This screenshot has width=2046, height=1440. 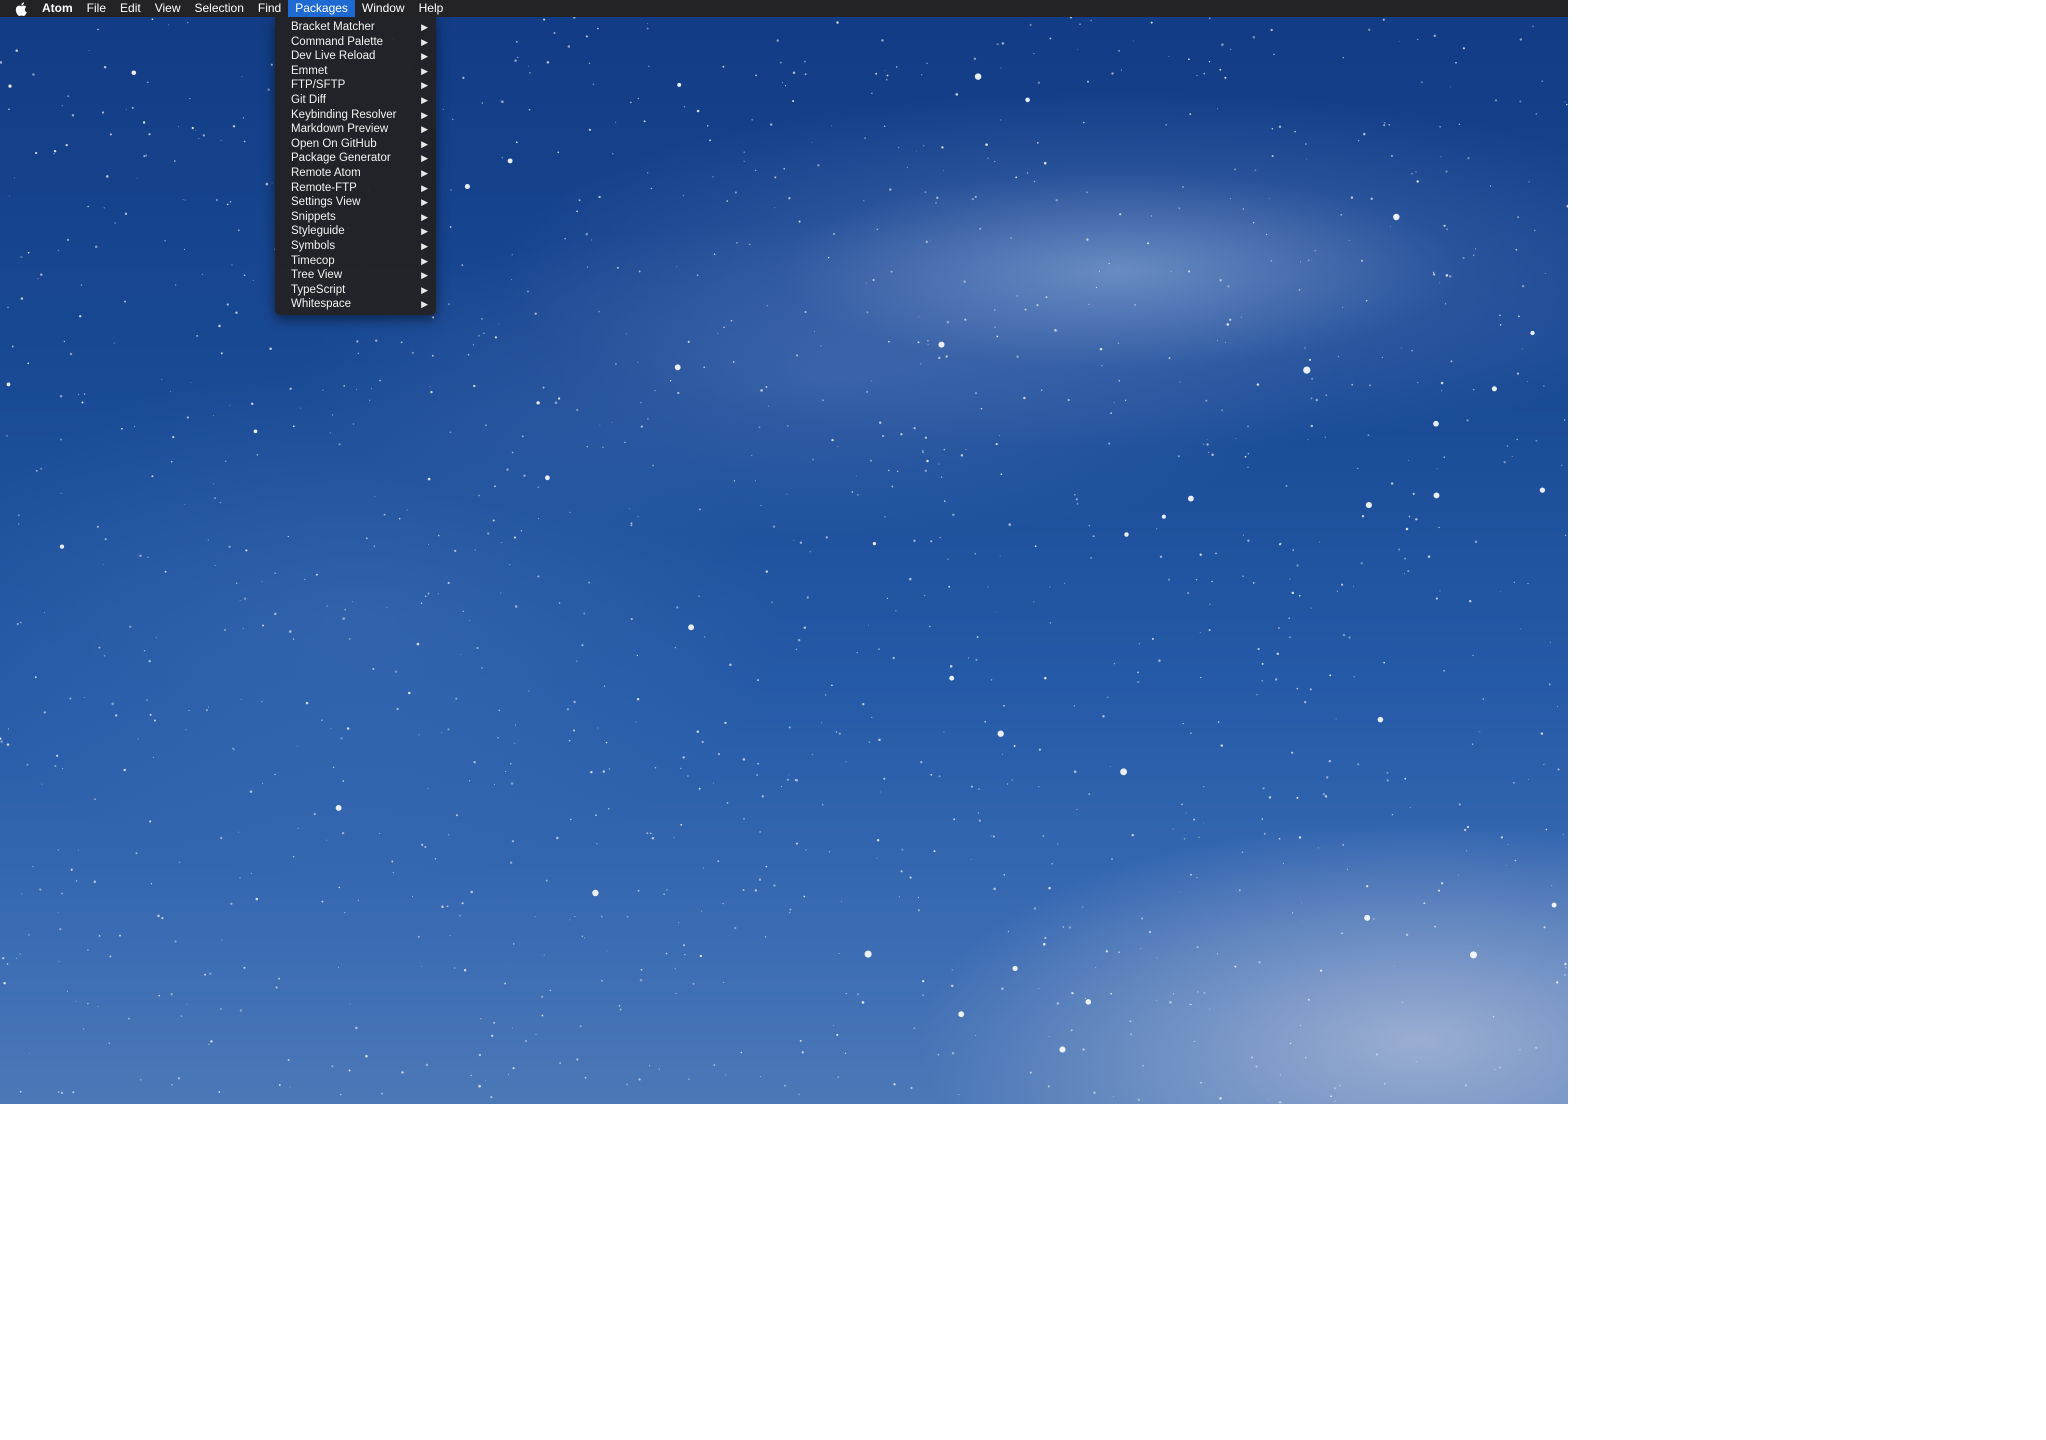 What do you see at coordinates (168, 8) in the screenshot?
I see `menu-view: View` at bounding box center [168, 8].